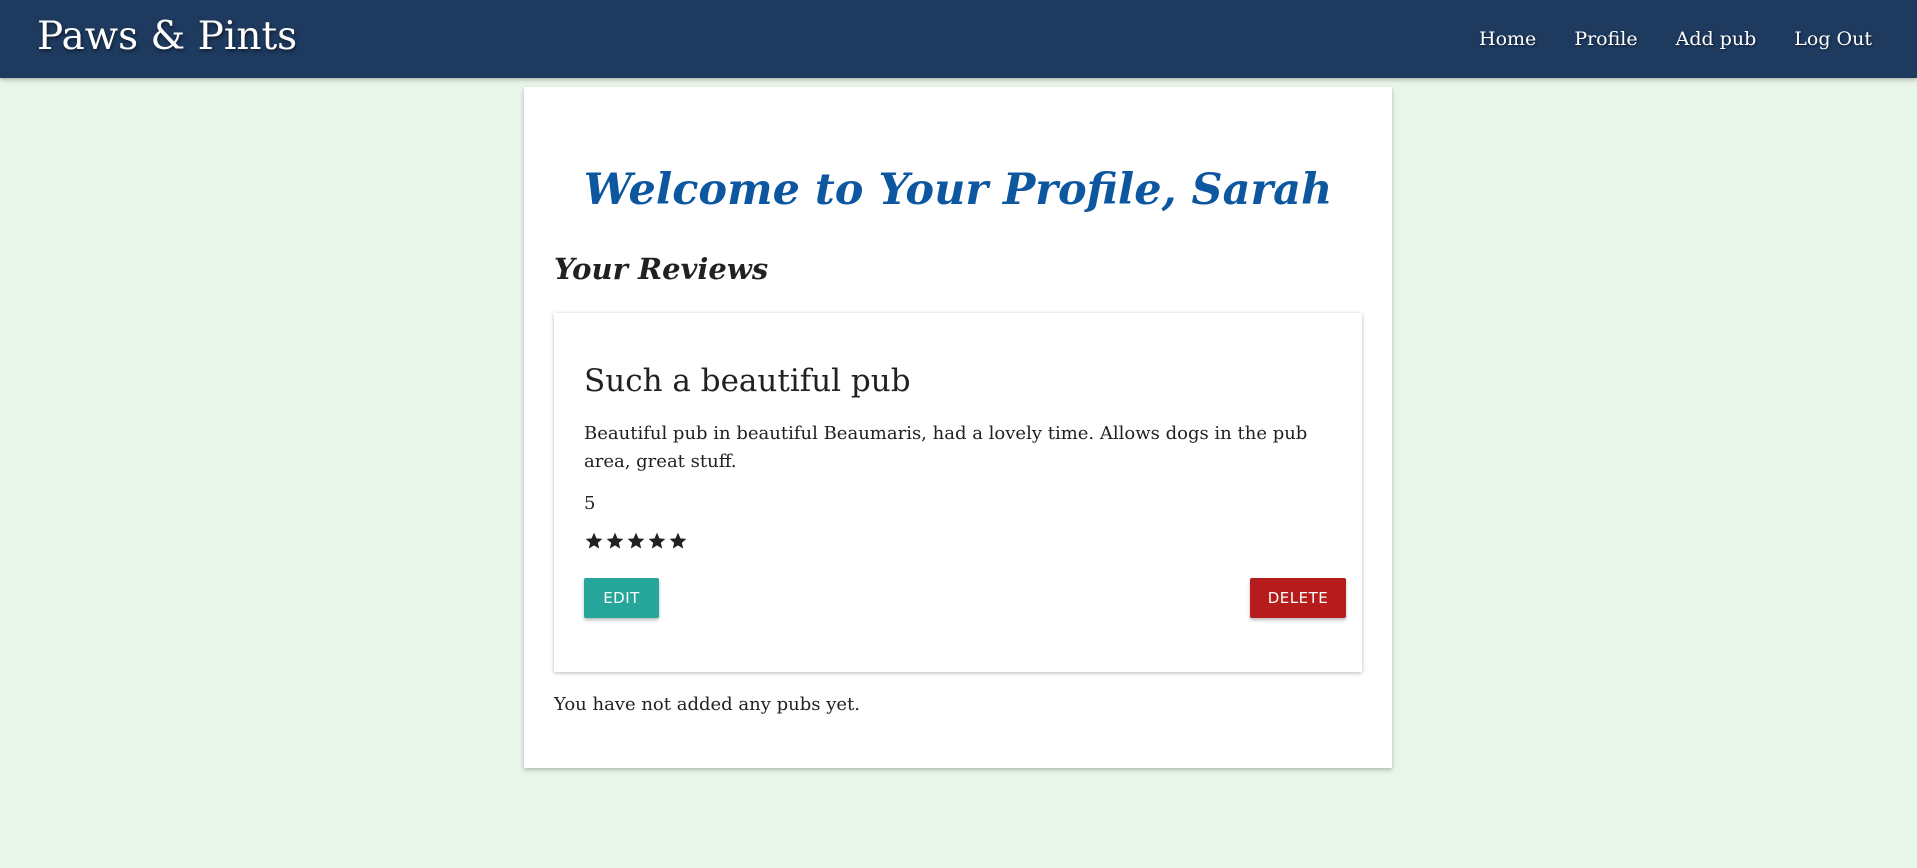 This screenshot has width=1917, height=868. Describe the element at coordinates (621, 598) in the screenshot. I see `edit-review-button: EDIT` at that location.